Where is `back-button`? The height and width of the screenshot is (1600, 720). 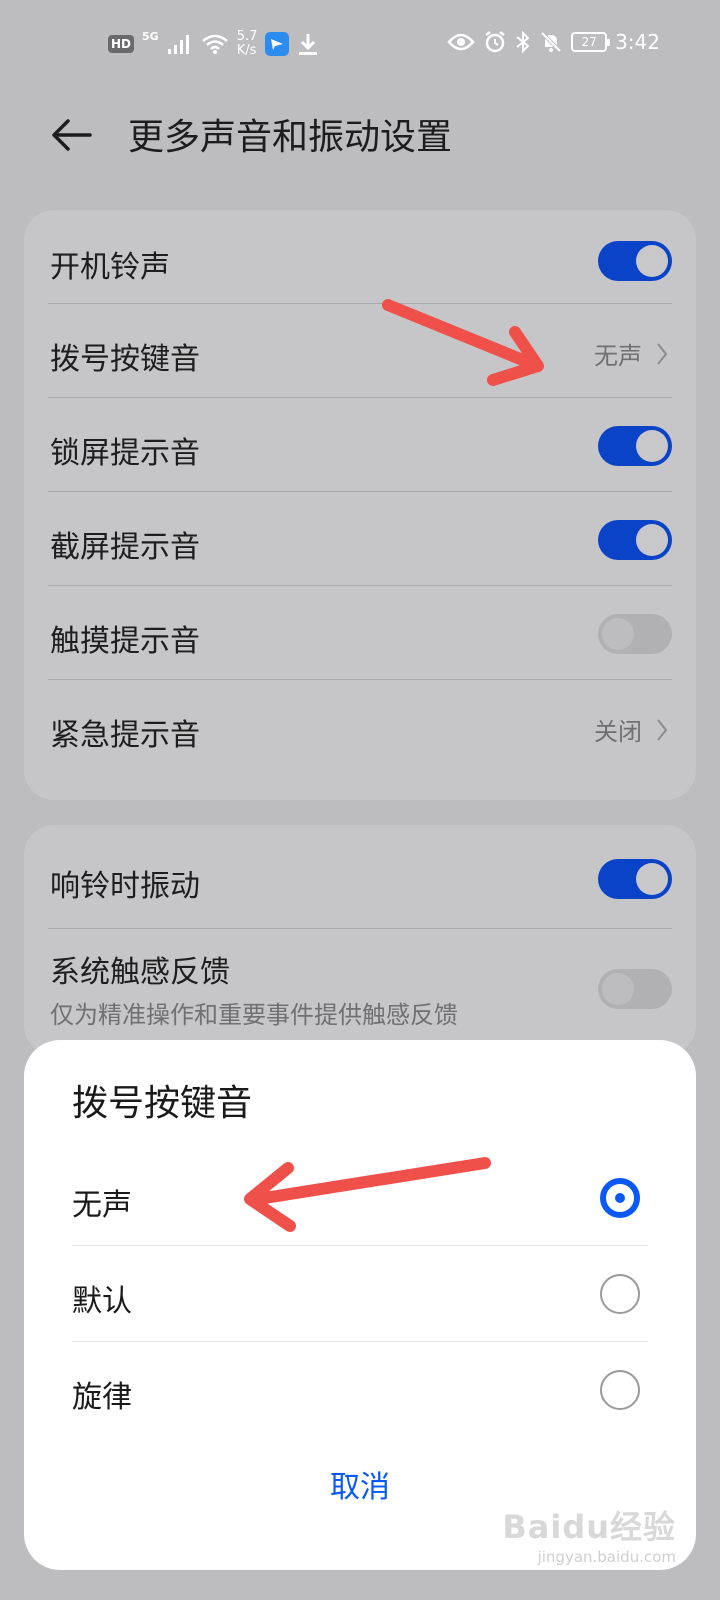
back-button is located at coordinates (71, 135).